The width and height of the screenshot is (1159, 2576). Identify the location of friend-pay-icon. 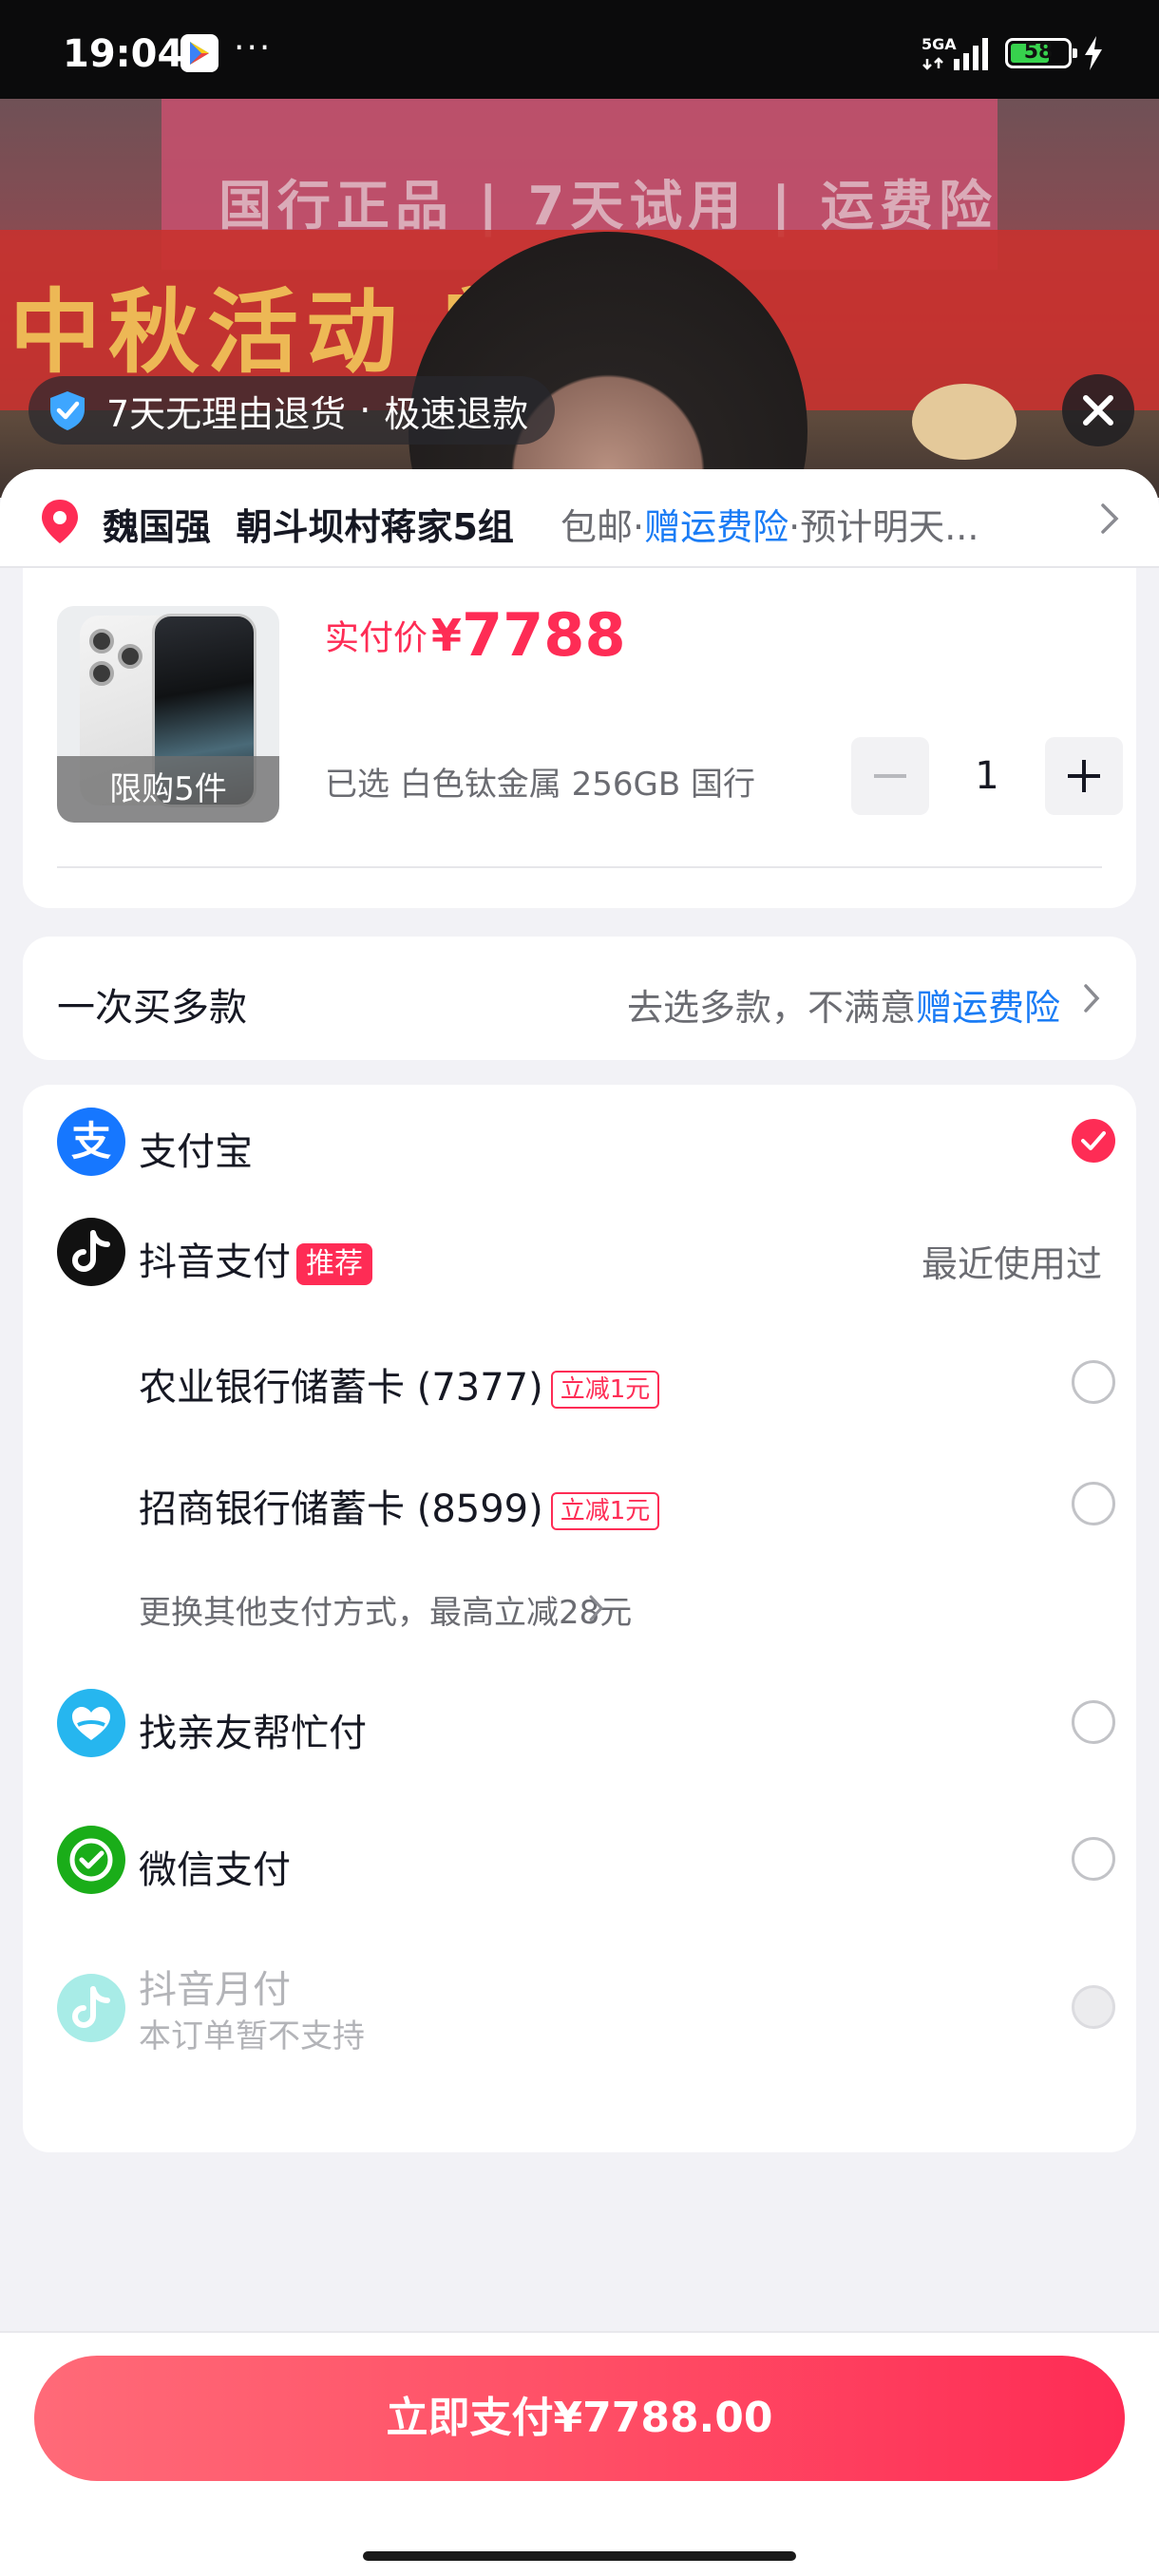
(91, 1723).